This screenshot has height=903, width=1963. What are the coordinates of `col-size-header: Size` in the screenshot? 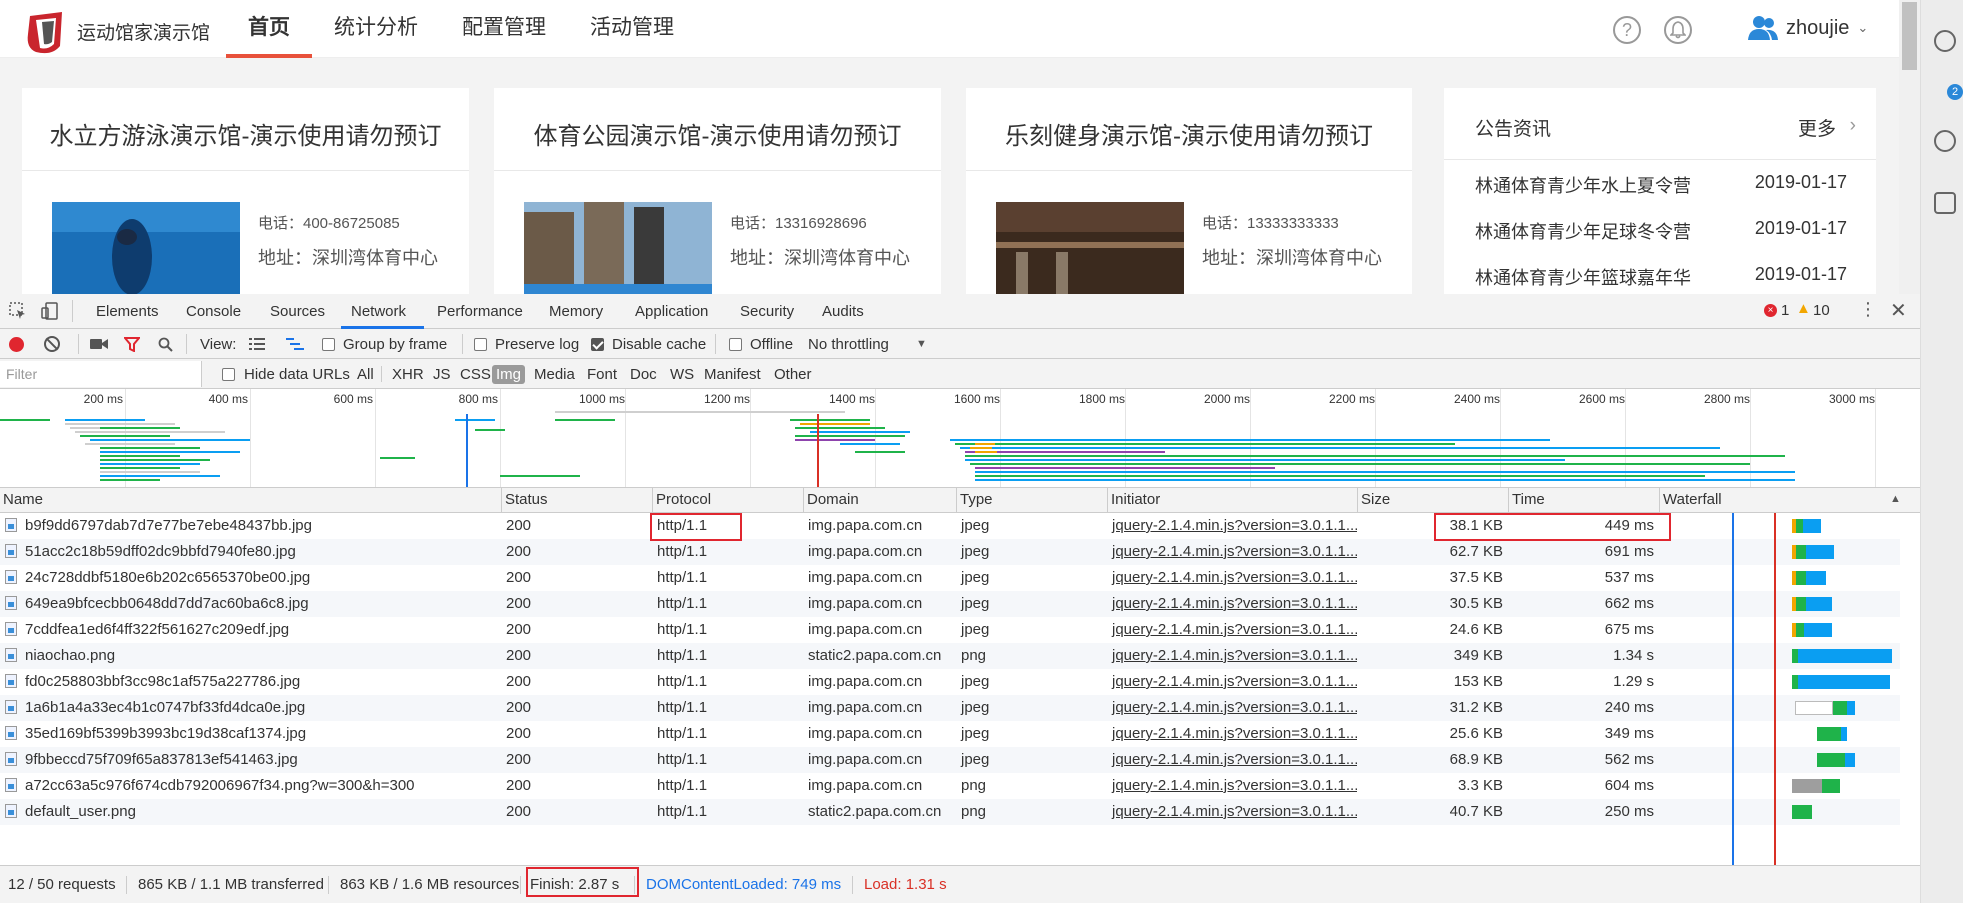 It's located at (1432, 500).